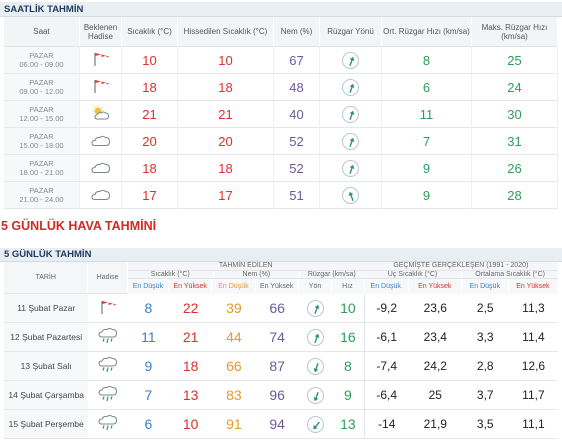  I want to click on humidity-highest-value: 94, so click(277, 424).